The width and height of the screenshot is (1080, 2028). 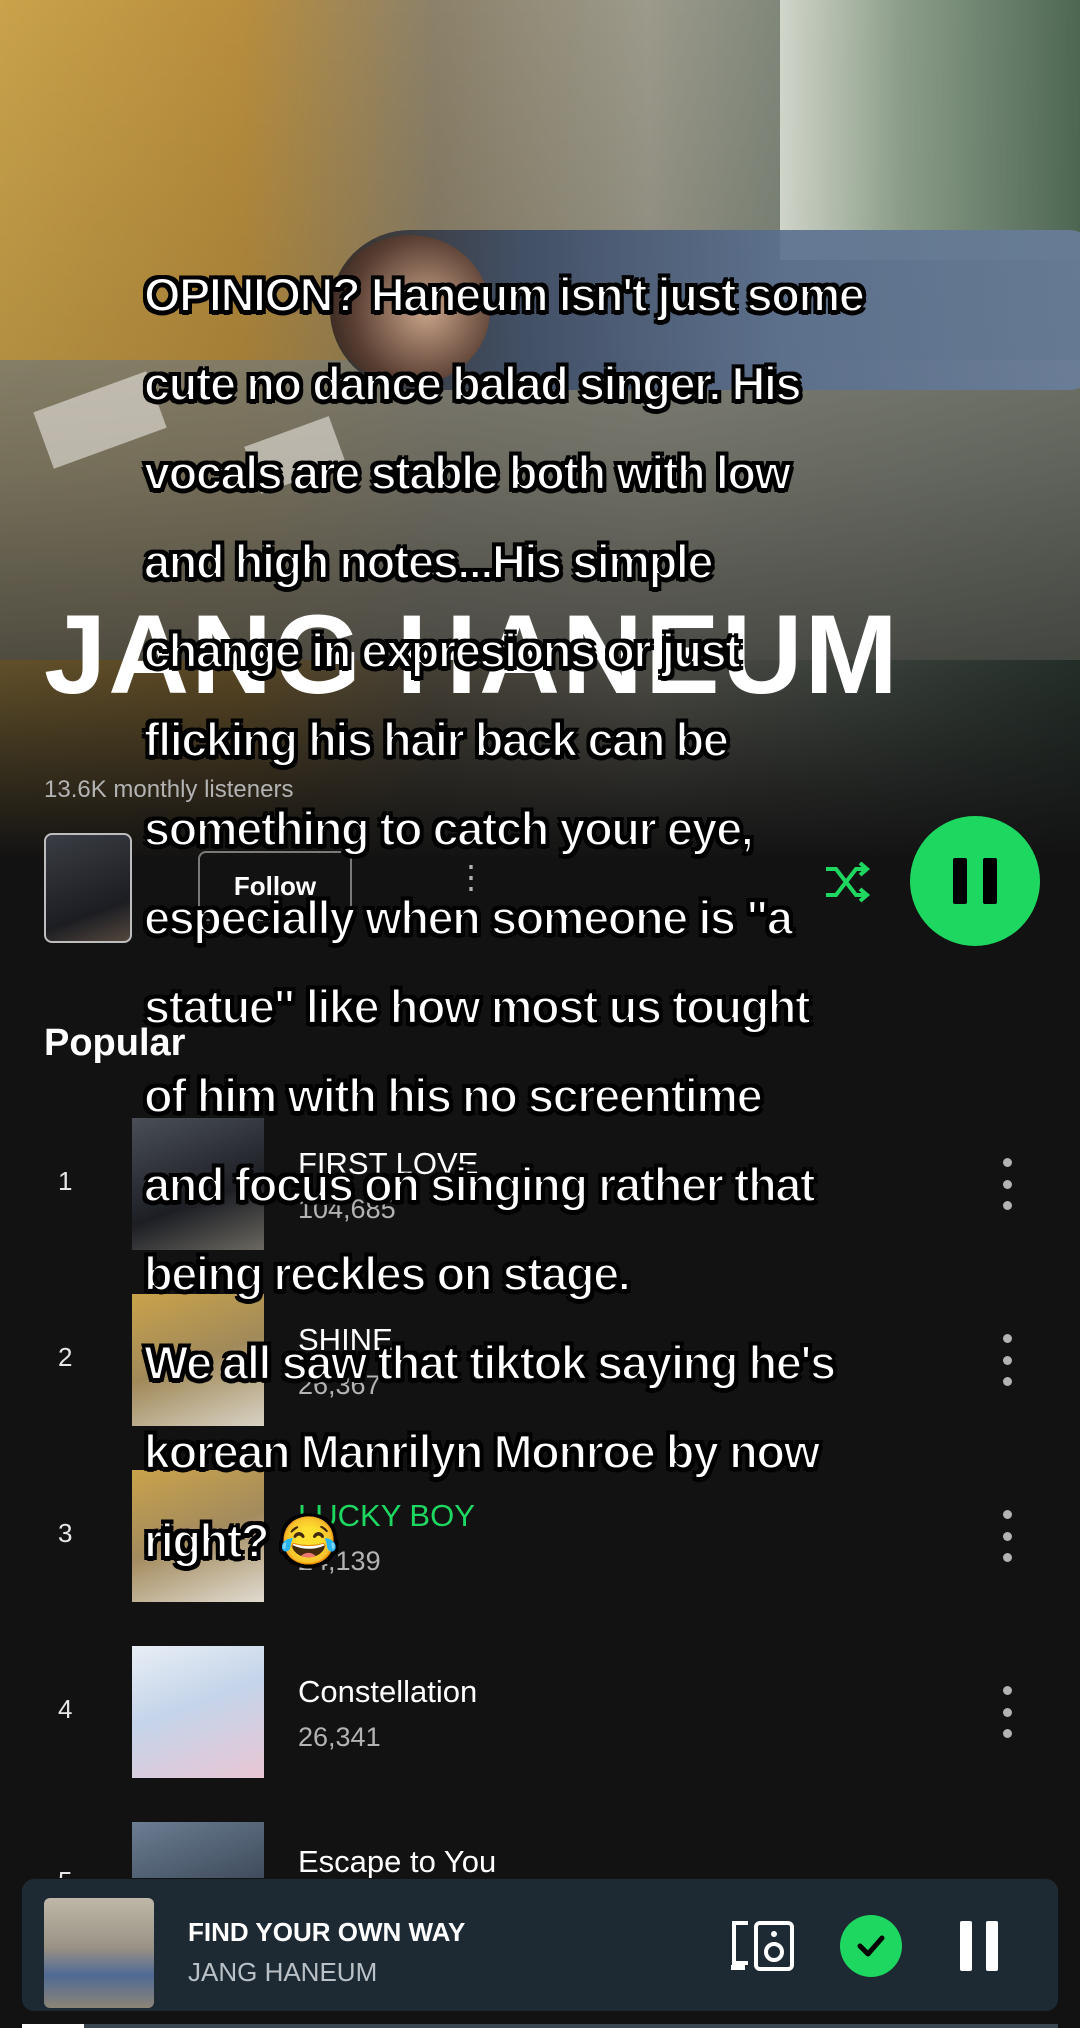 I want to click on track-row: 5 Escape to You, so click(x=540, y=1850).